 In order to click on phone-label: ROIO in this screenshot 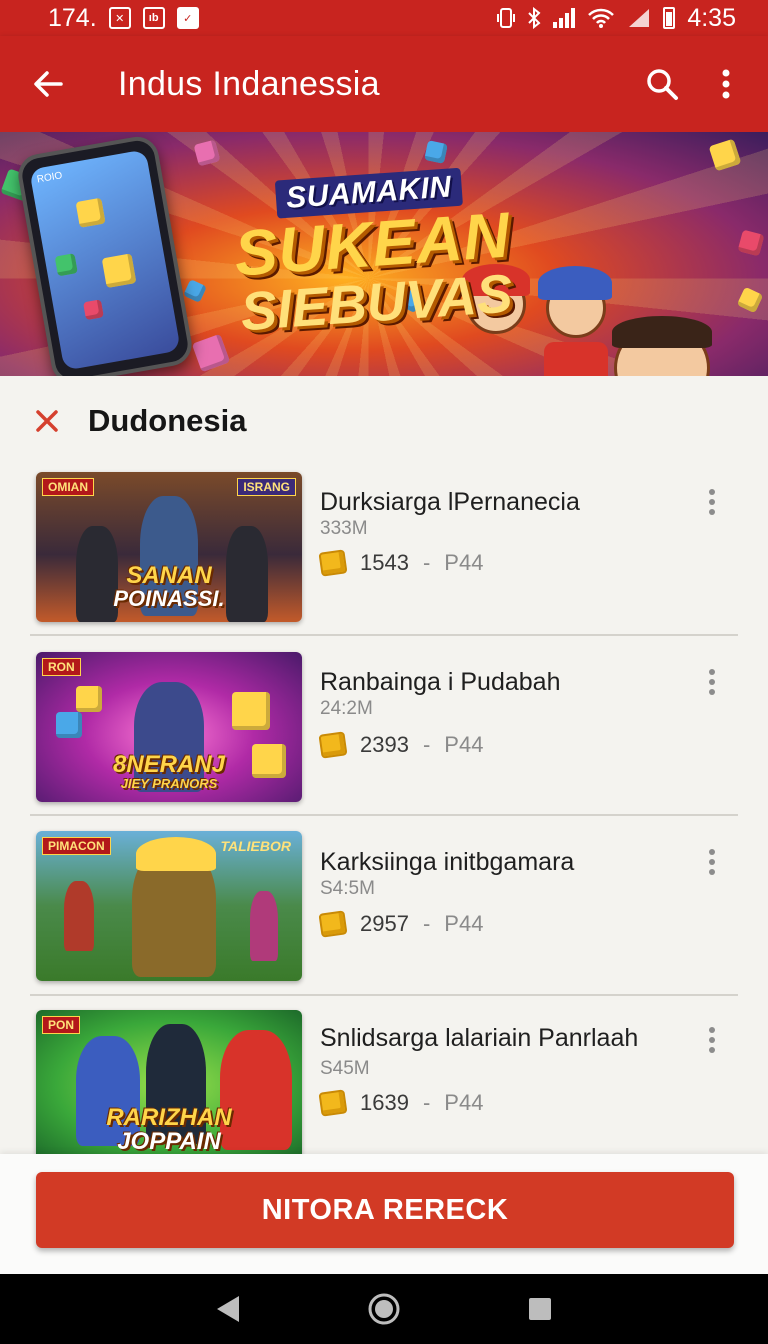, I will do `click(50, 178)`.